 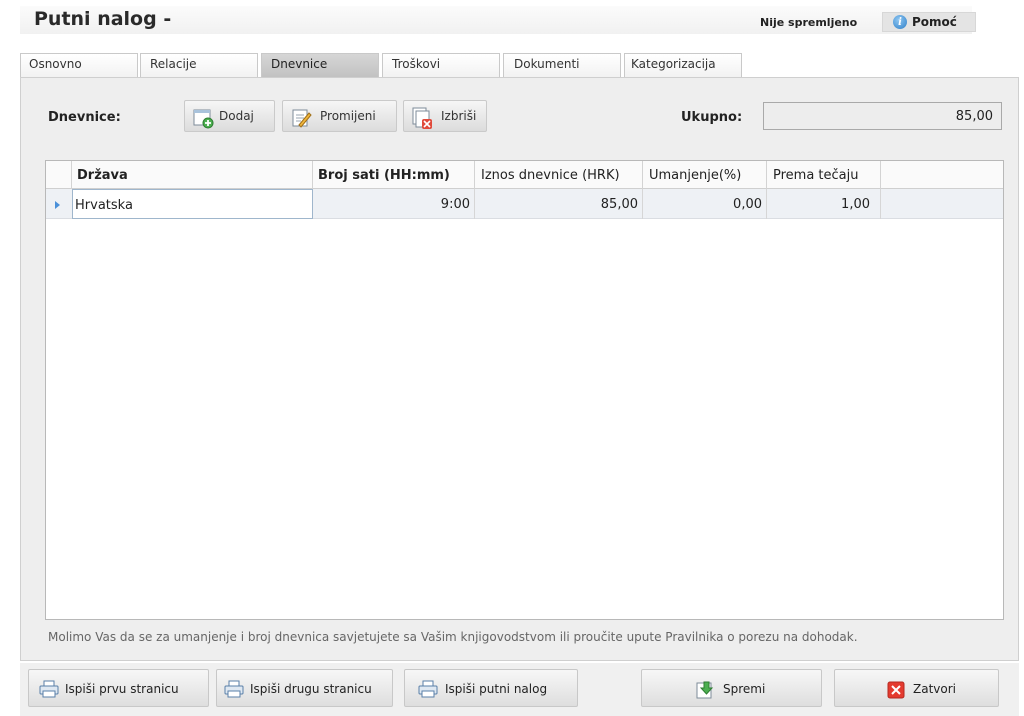 I want to click on dnevnice-label: Dnevnice:, so click(x=84, y=117).